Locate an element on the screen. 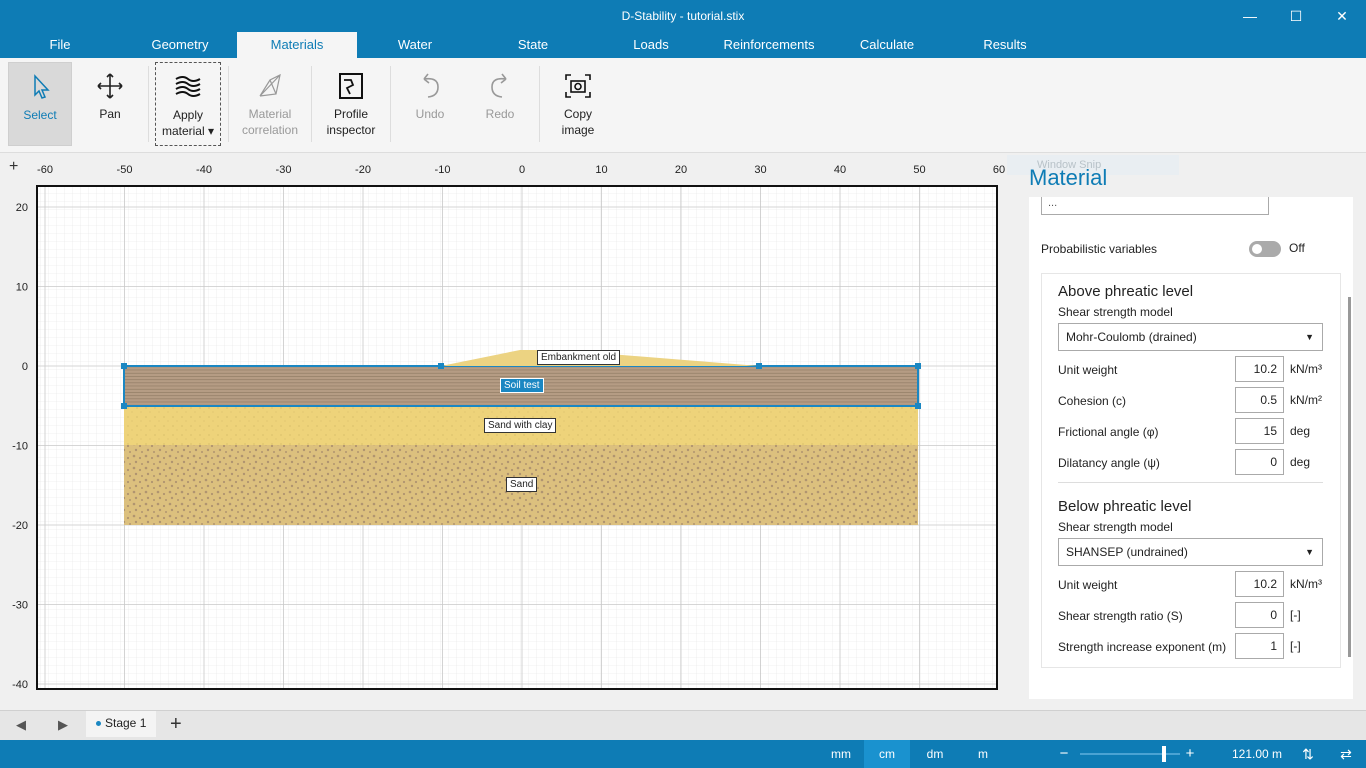 This screenshot has height=768, width=1366. dilatancy-unit: deg is located at coordinates (1300, 462).